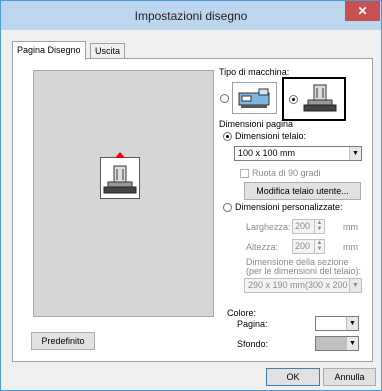 This screenshot has width=382, height=391. Describe the element at coordinates (63, 341) in the screenshot. I see `default-button: Predefinito` at that location.